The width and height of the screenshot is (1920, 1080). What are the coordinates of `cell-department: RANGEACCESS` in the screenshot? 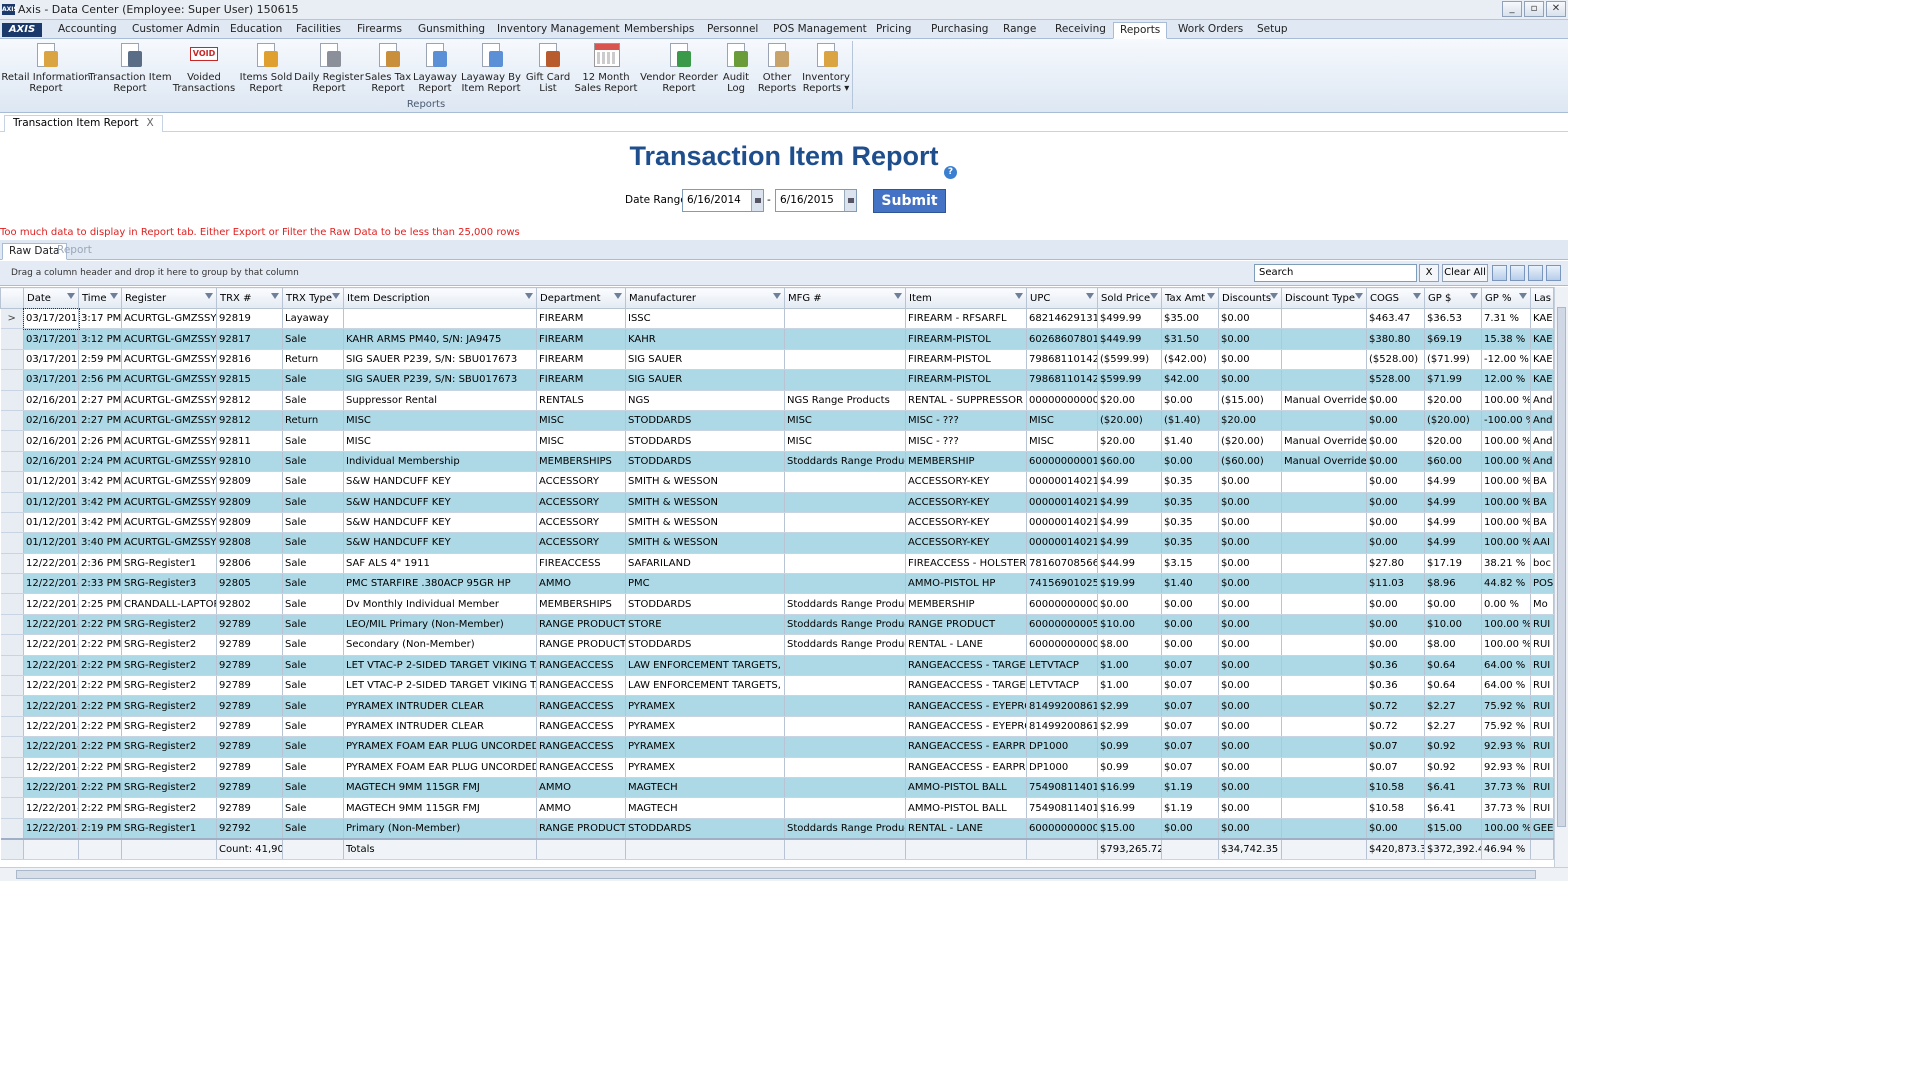 It's located at (581, 666).